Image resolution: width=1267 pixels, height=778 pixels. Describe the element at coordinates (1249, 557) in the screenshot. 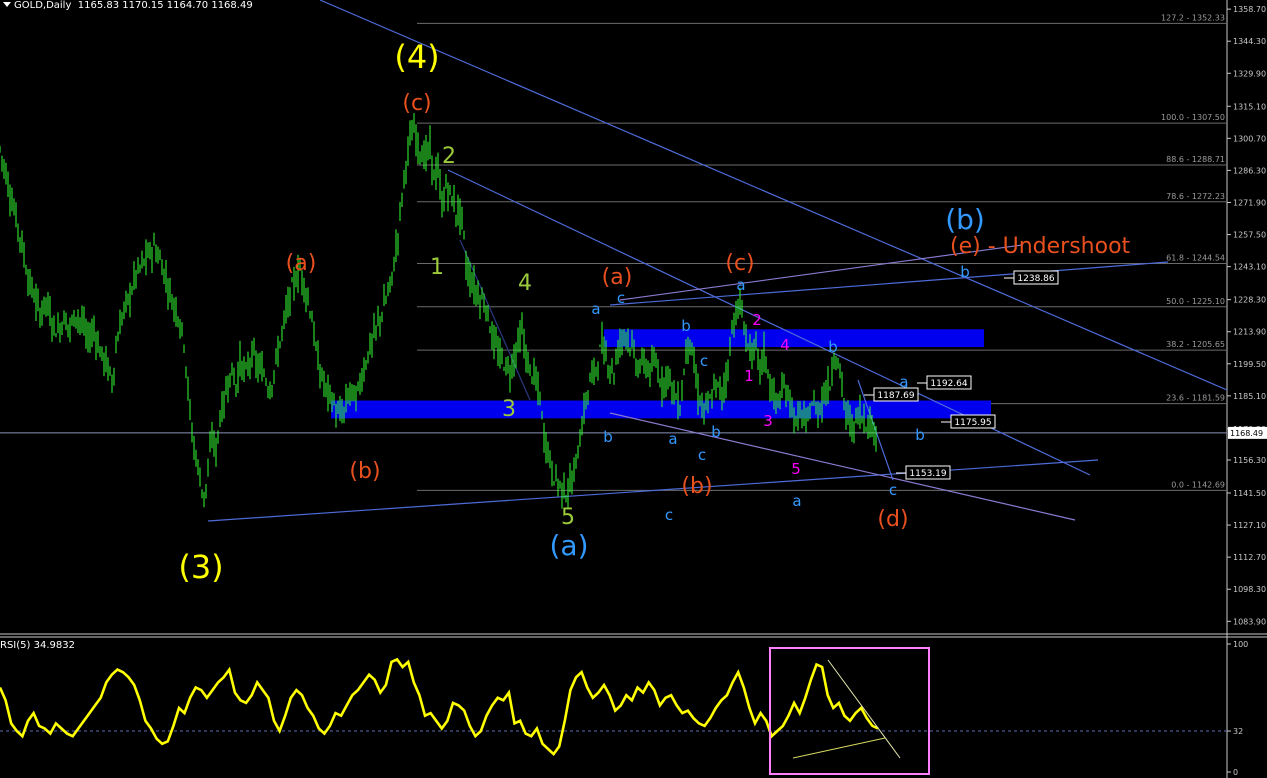

I see `axis-tick-label: 1112.70` at that location.